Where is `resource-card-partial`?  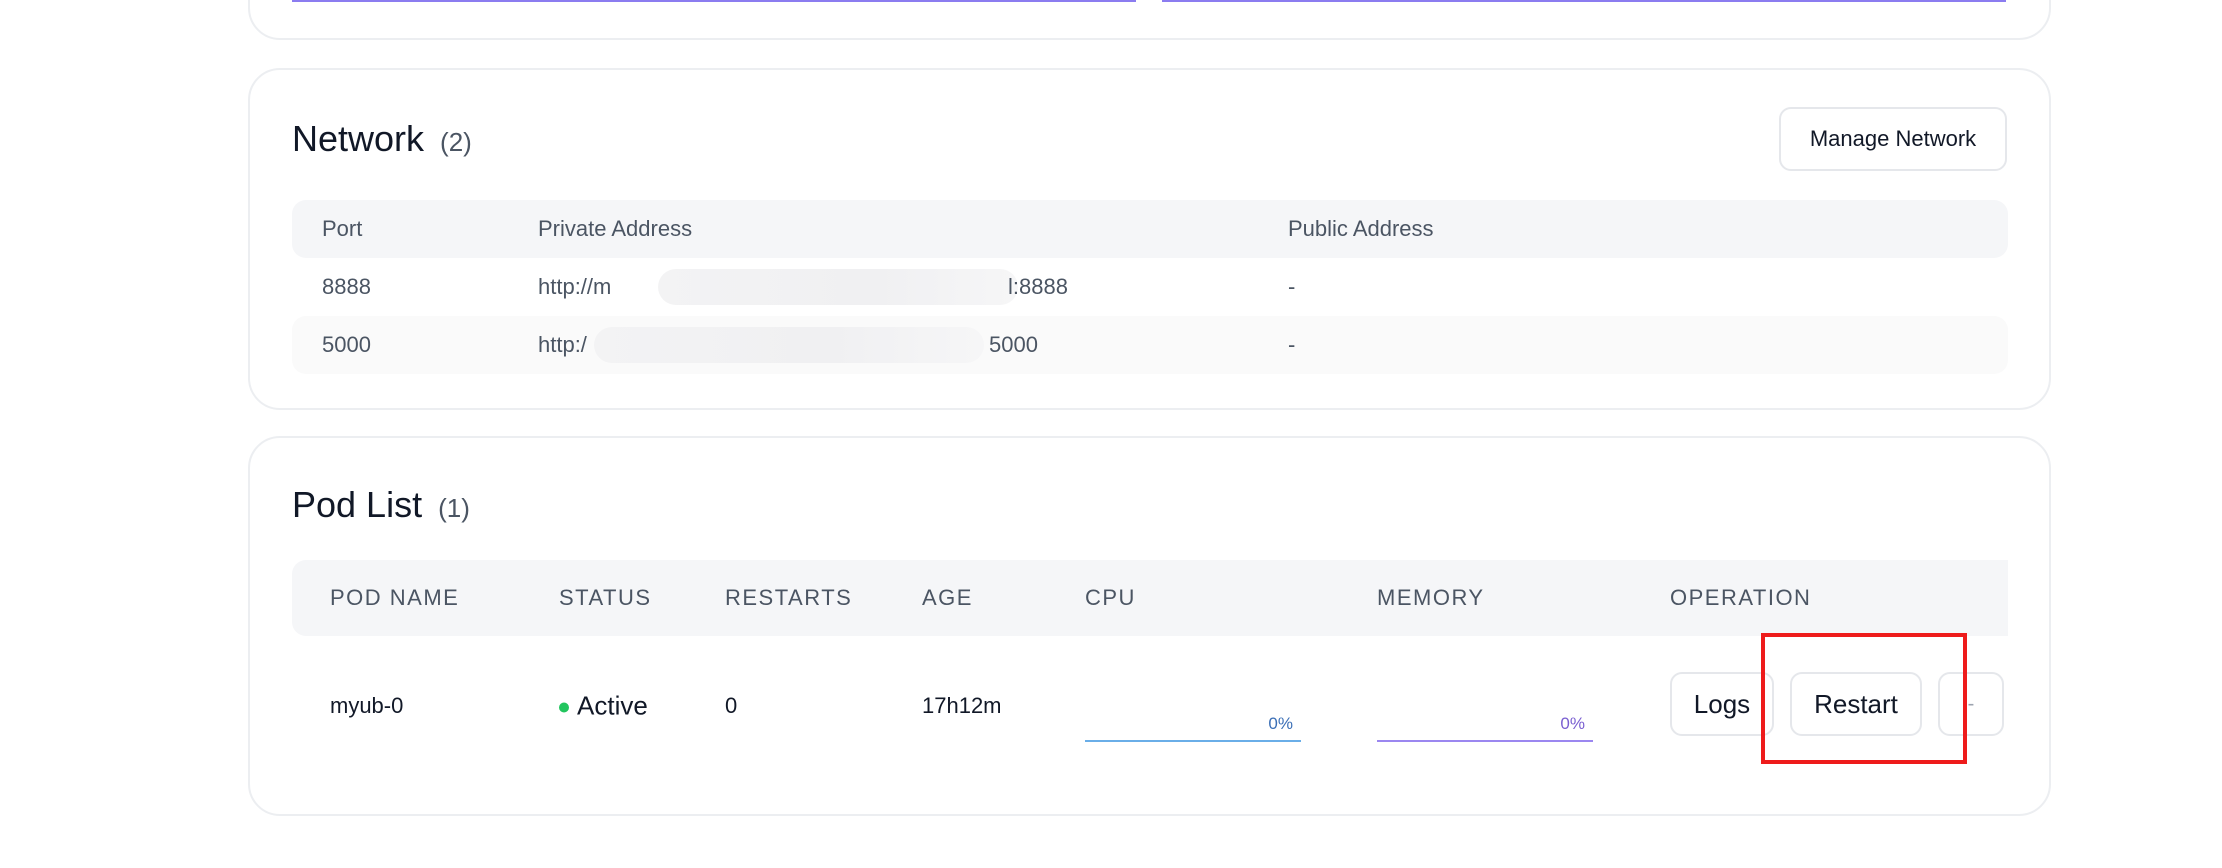 resource-card-partial is located at coordinates (1149, 20).